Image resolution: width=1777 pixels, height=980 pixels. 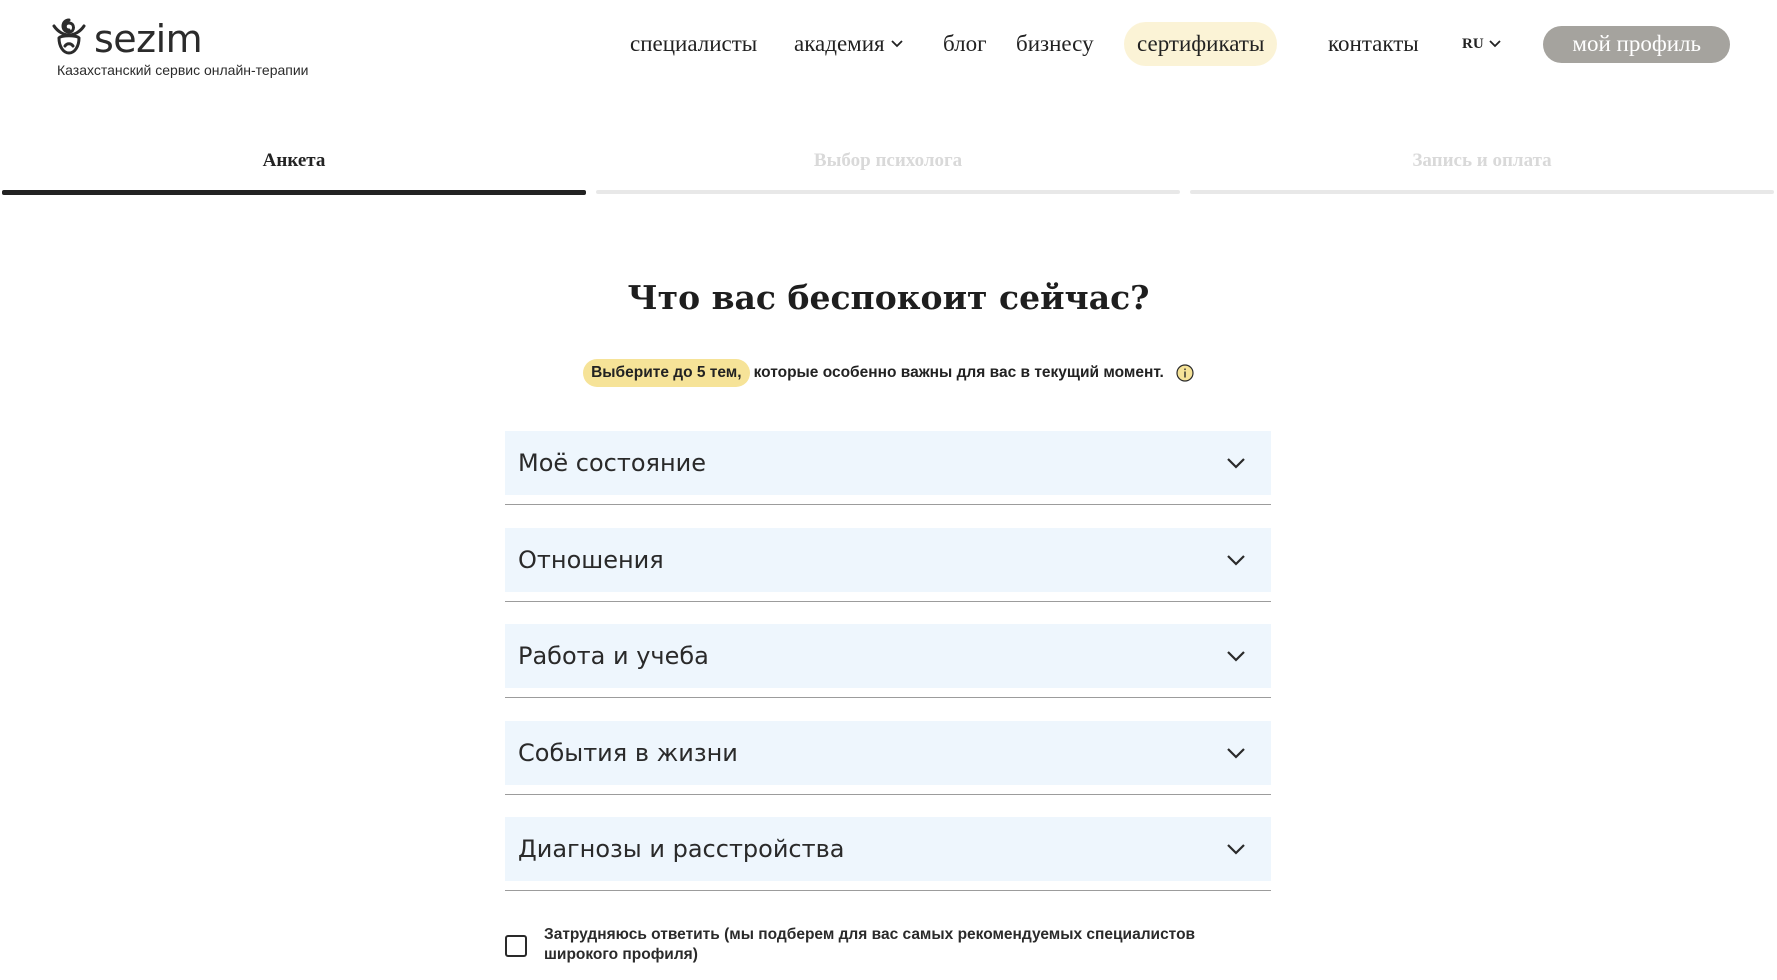 What do you see at coordinates (888, 463) in the screenshot?
I see `accordion-my-state: Моё состояние` at bounding box center [888, 463].